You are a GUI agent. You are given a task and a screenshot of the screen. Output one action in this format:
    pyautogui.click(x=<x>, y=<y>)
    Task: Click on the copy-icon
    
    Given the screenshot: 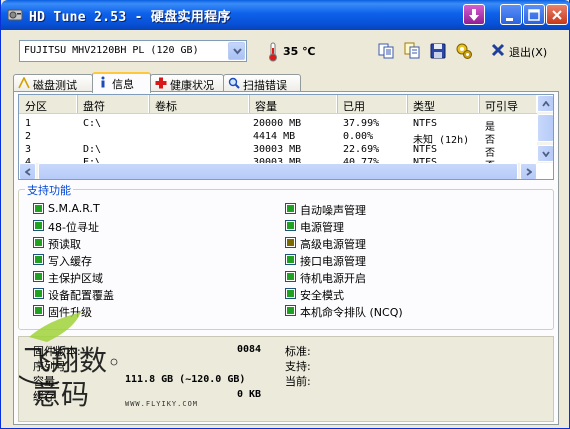 What is the action you would take?
    pyautogui.click(x=386, y=51)
    